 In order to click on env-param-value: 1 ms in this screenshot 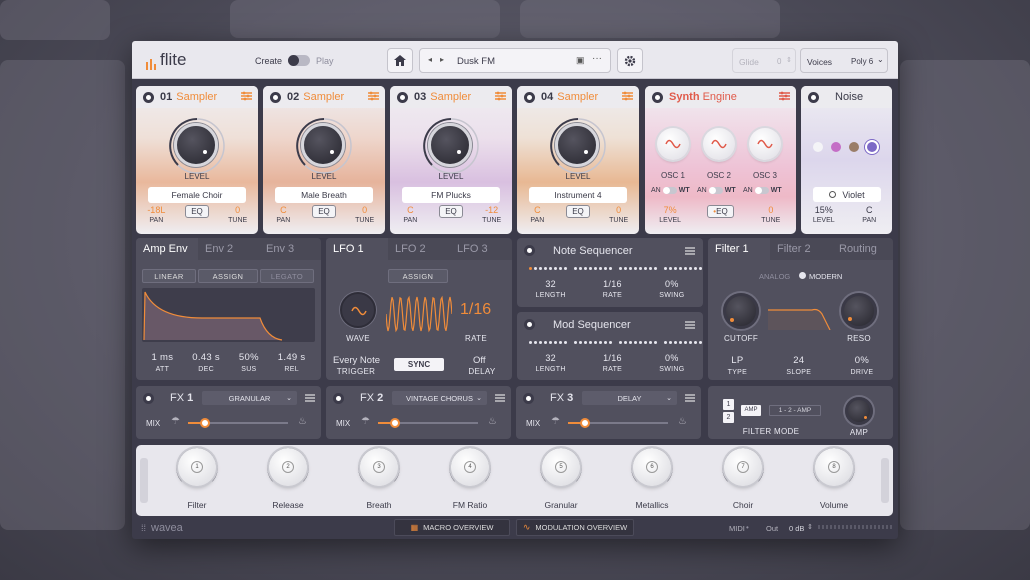, I will do `click(162, 357)`.